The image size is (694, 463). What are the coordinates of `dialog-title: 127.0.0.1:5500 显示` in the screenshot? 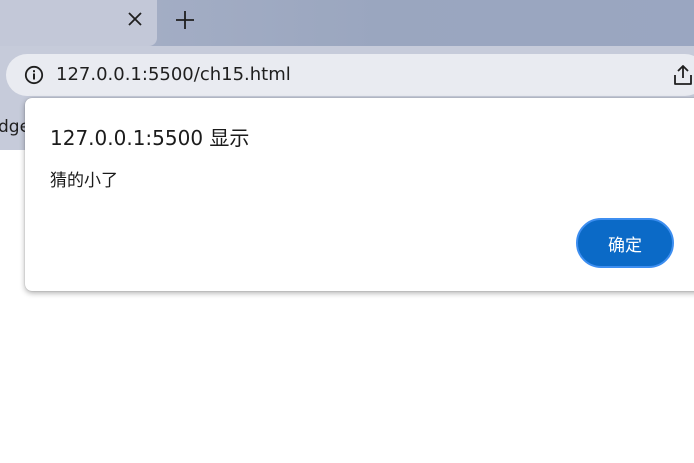 It's located at (150, 138).